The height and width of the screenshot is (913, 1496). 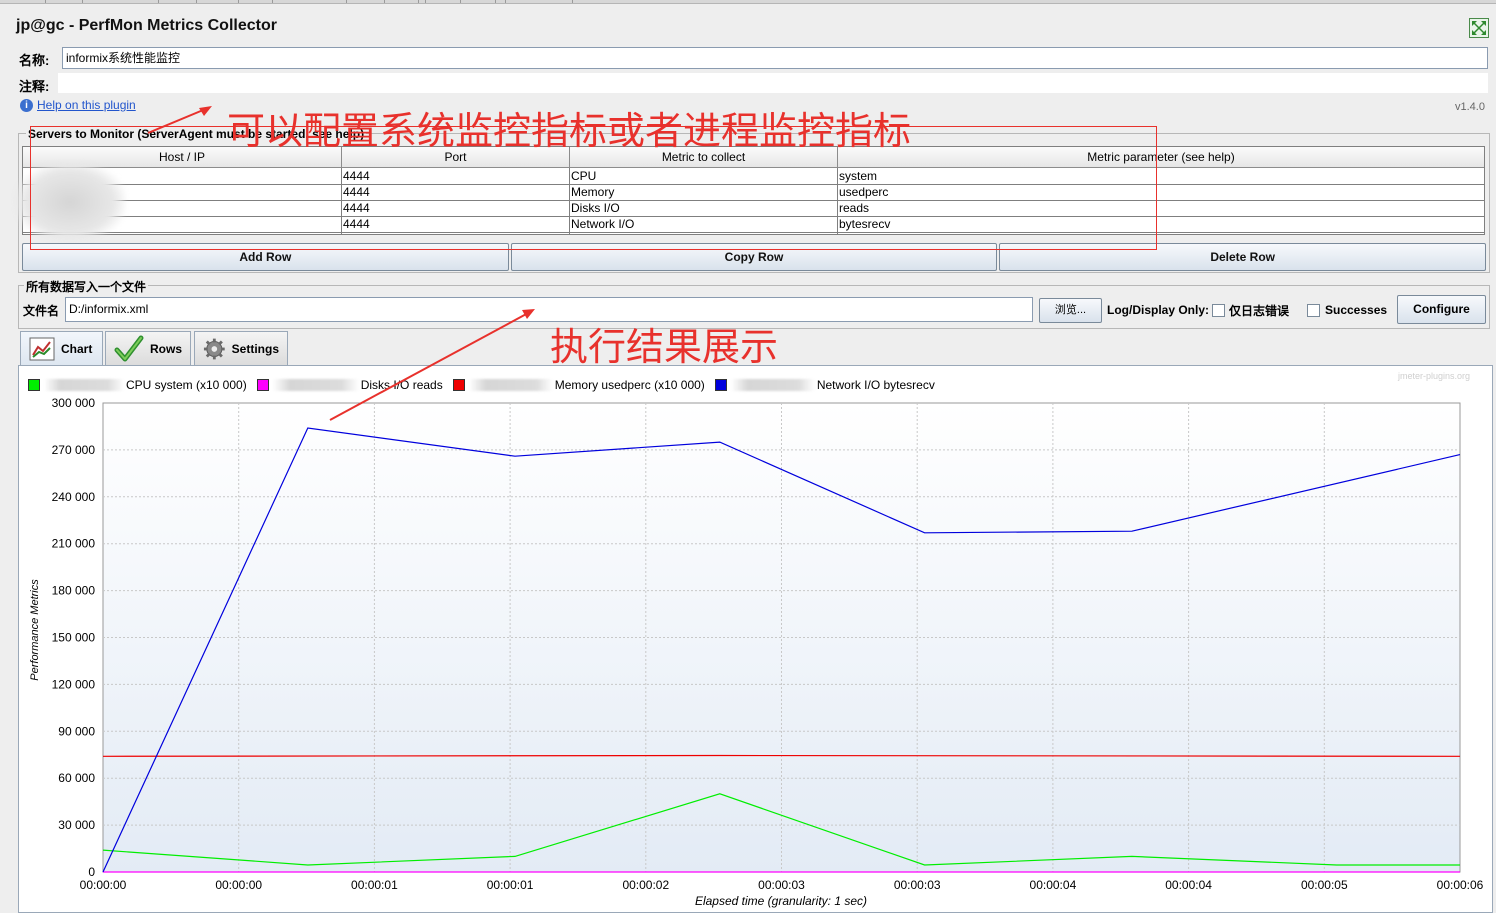 I want to click on successes-checkbox, so click(x=1313, y=310).